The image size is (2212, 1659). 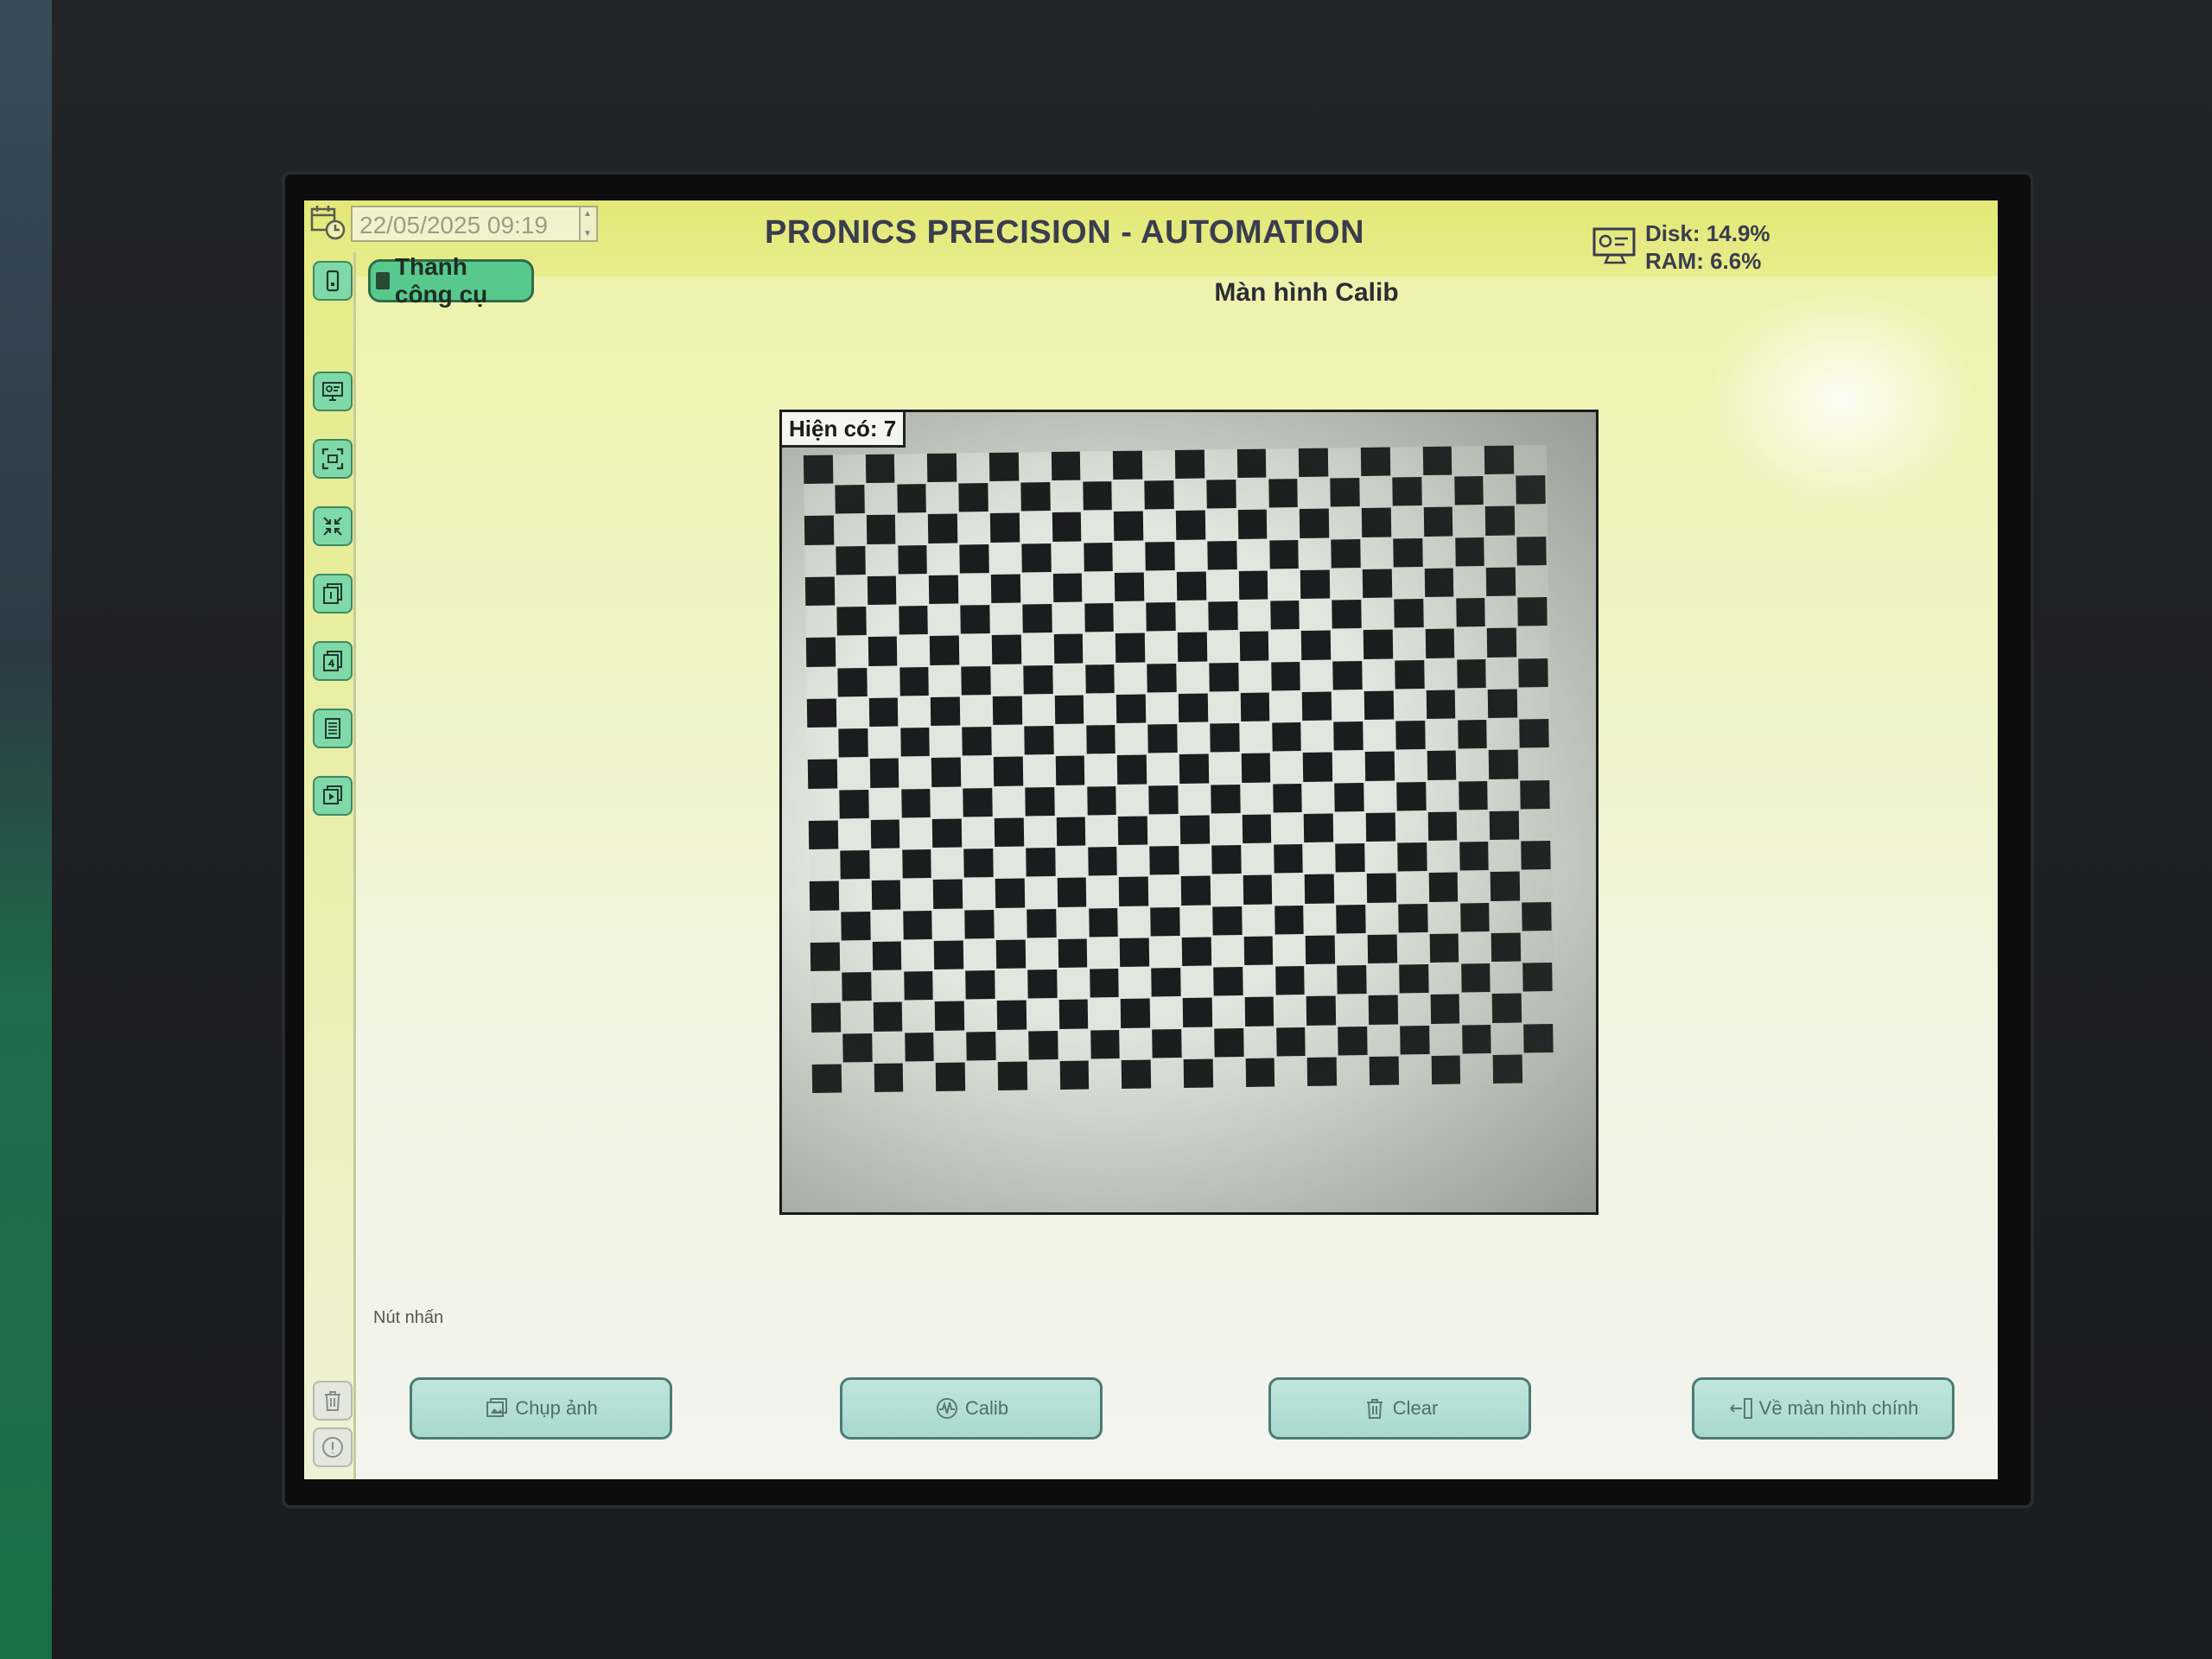 I want to click on sidebar-list-button, so click(x=333, y=728).